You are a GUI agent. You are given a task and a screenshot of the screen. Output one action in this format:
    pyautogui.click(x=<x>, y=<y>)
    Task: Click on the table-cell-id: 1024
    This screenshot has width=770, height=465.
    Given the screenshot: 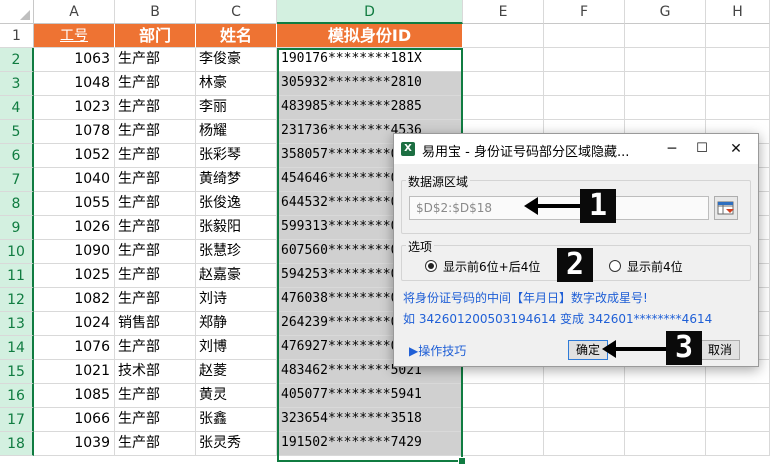 What is the action you would take?
    pyautogui.click(x=74, y=324)
    